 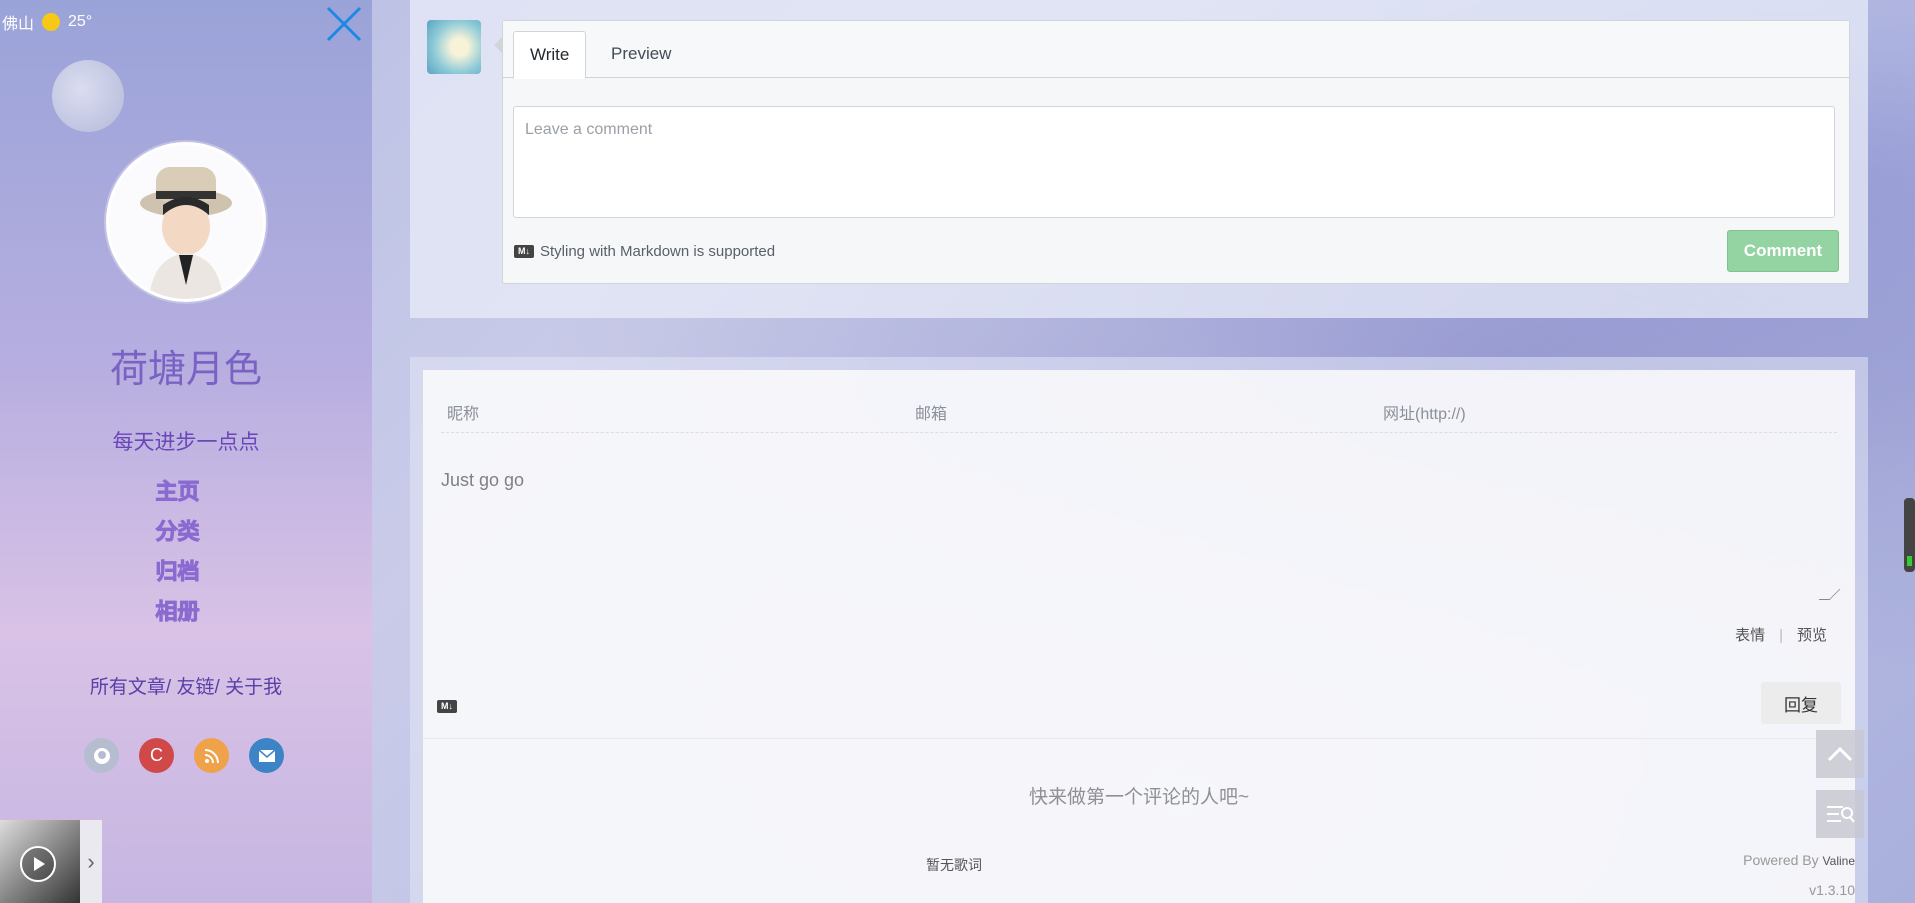 What do you see at coordinates (954, 865) in the screenshot?
I see `lyric-text: 暂无歌词` at bounding box center [954, 865].